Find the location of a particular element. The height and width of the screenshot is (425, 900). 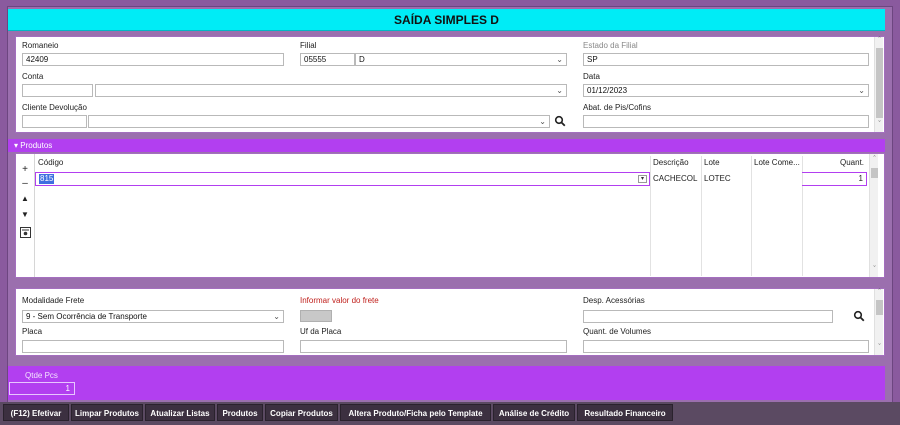

produtos-section-label: Produtos is located at coordinates (36, 145).